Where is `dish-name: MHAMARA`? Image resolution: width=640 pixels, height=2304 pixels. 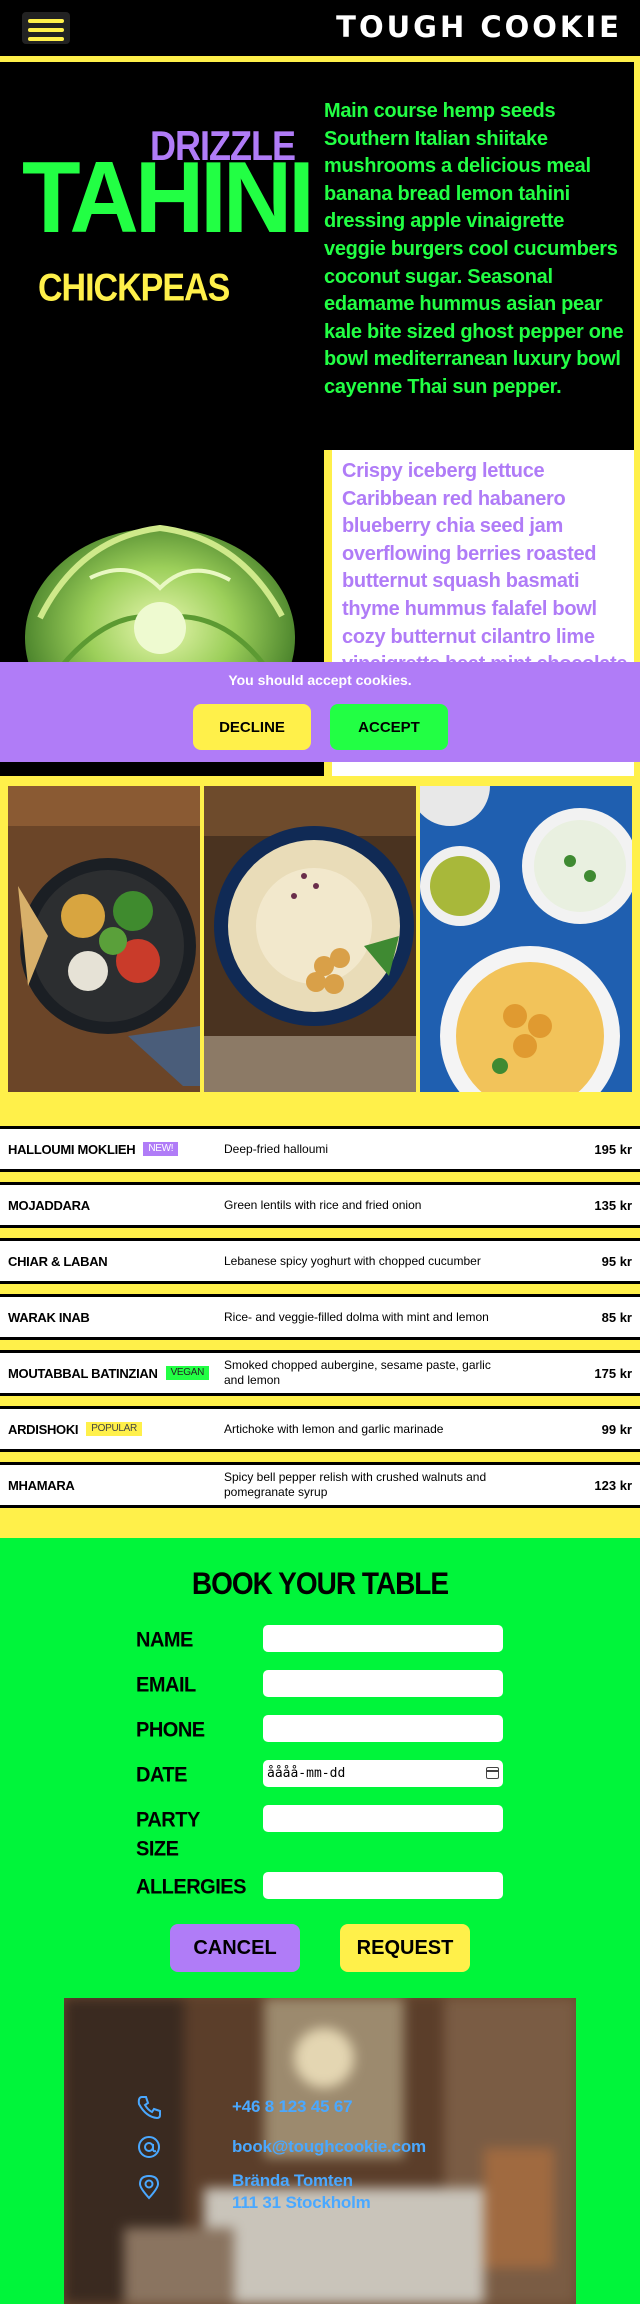
dish-name: MHAMARA is located at coordinates (41, 1485).